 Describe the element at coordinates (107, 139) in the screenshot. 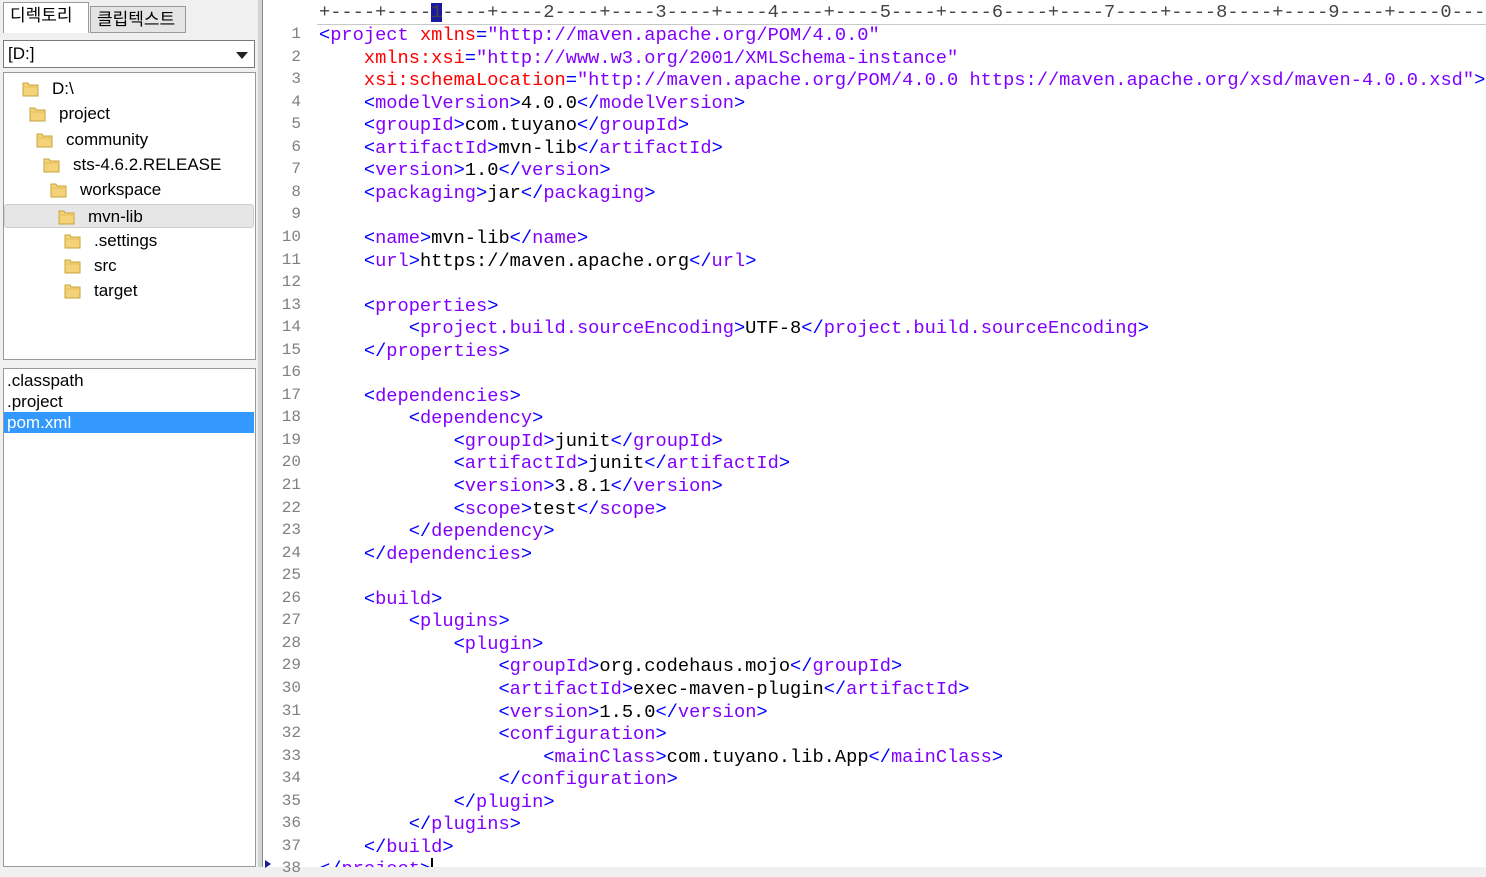

I see `tree-item-label: community` at that location.